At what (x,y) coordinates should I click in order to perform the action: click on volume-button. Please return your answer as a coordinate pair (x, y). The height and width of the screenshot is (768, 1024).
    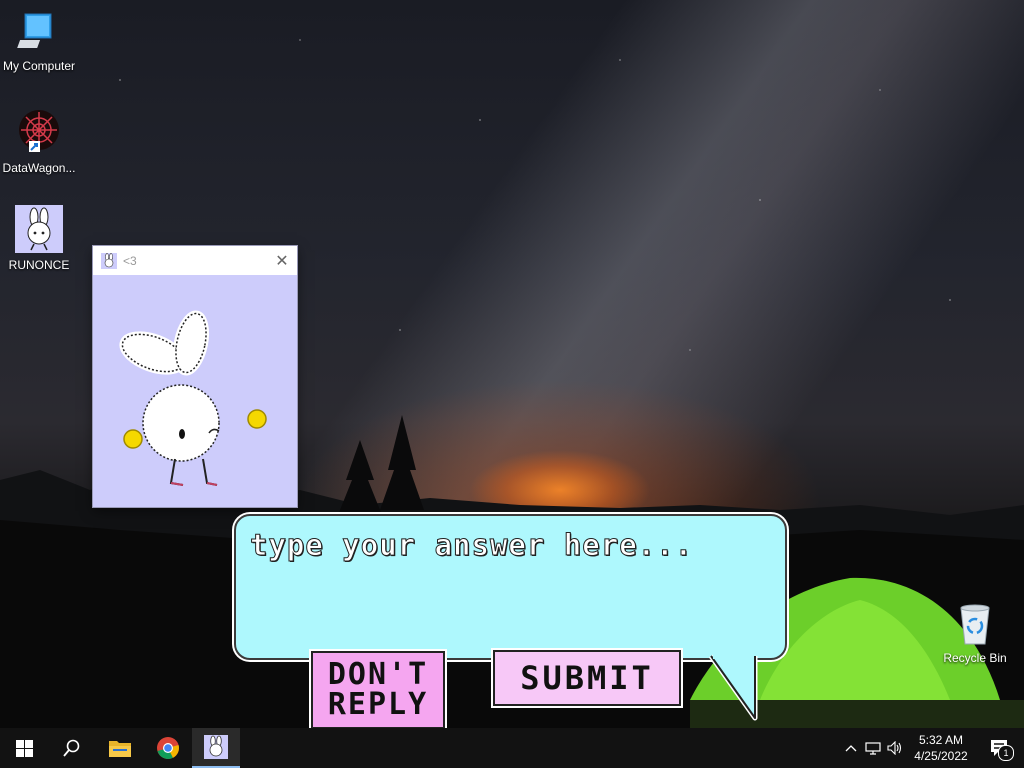
    Looking at the image, I should click on (895, 748).